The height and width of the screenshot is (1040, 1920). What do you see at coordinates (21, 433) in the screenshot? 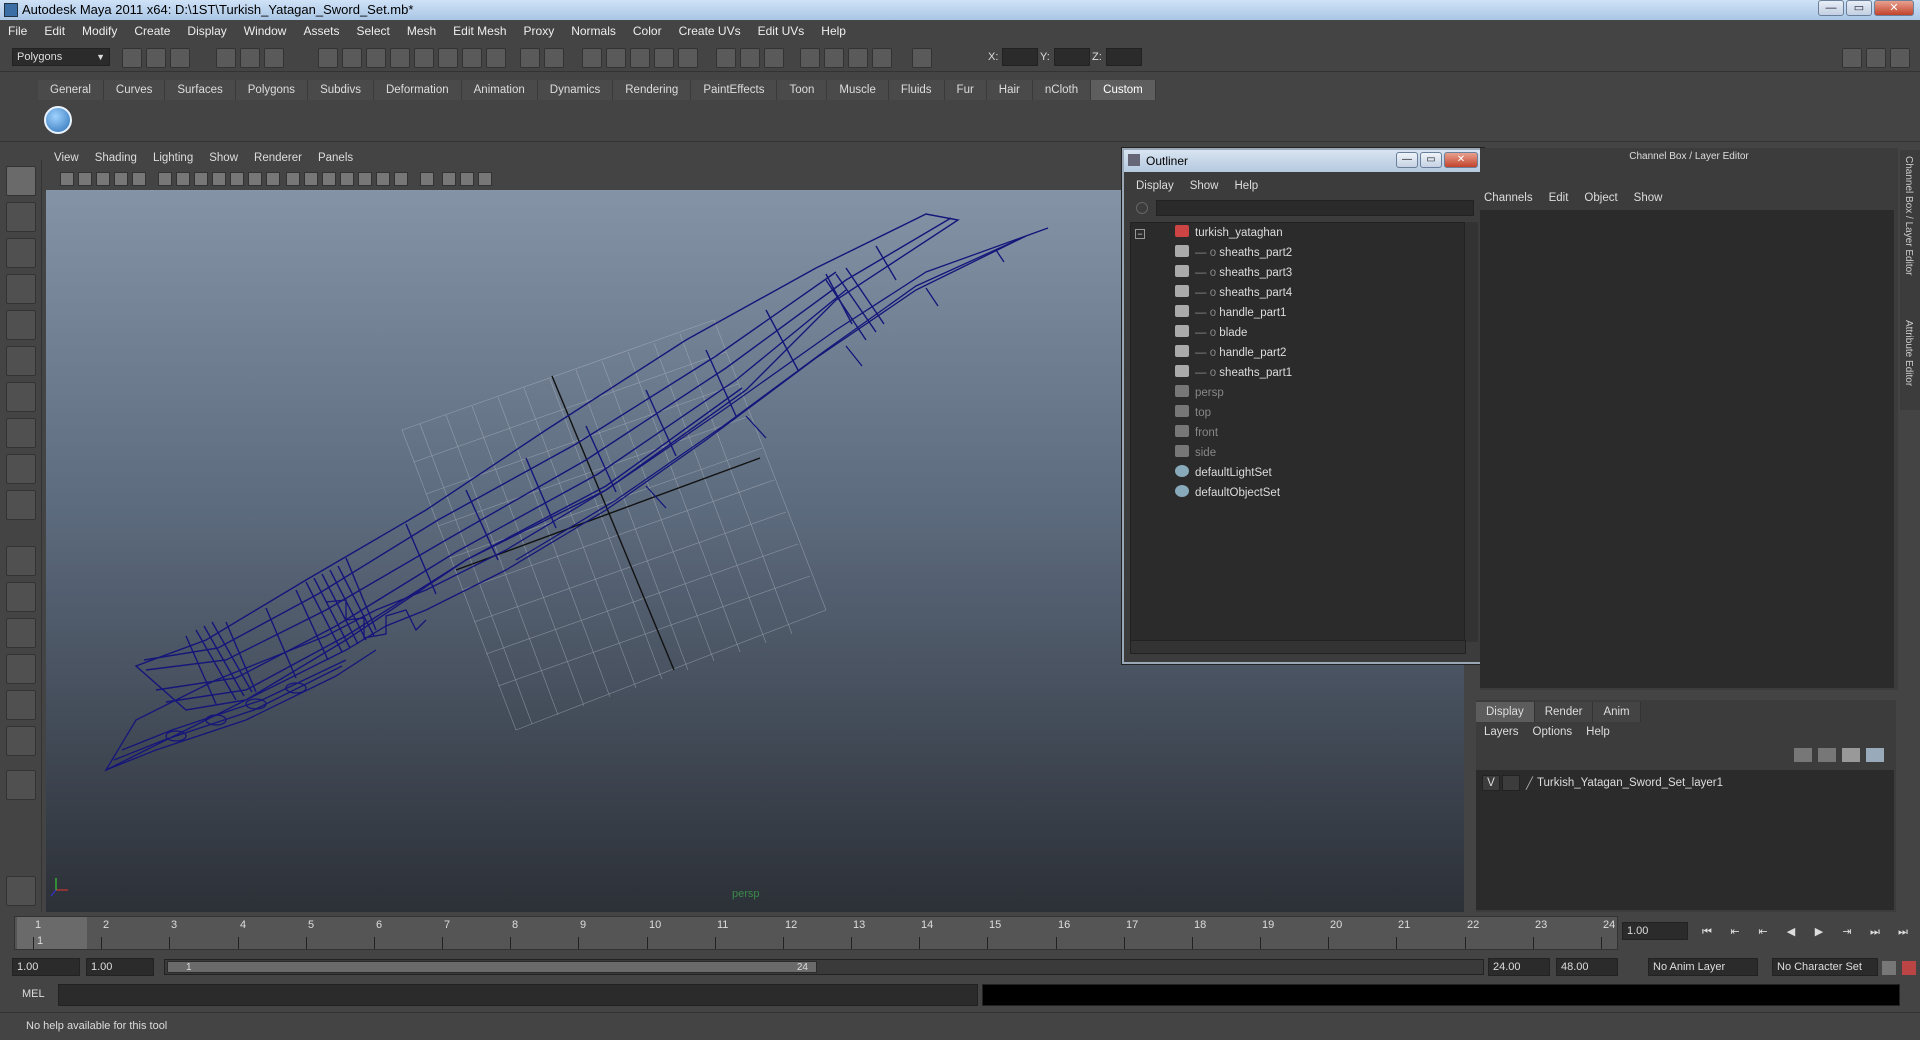
I see `soft-modification-icon` at bounding box center [21, 433].